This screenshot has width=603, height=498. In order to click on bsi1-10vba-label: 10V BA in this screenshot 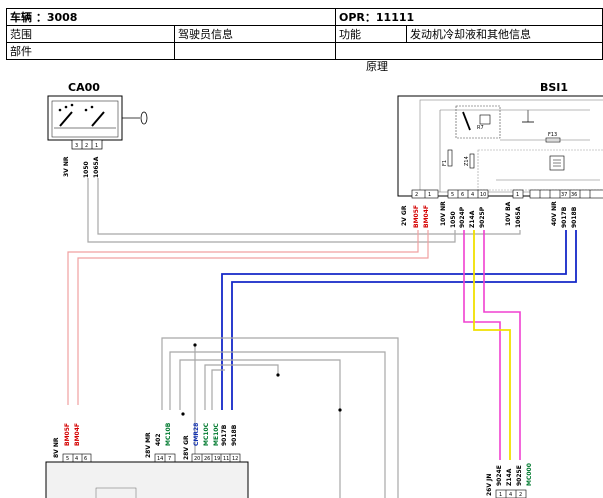, I will do `click(508, 213)`.